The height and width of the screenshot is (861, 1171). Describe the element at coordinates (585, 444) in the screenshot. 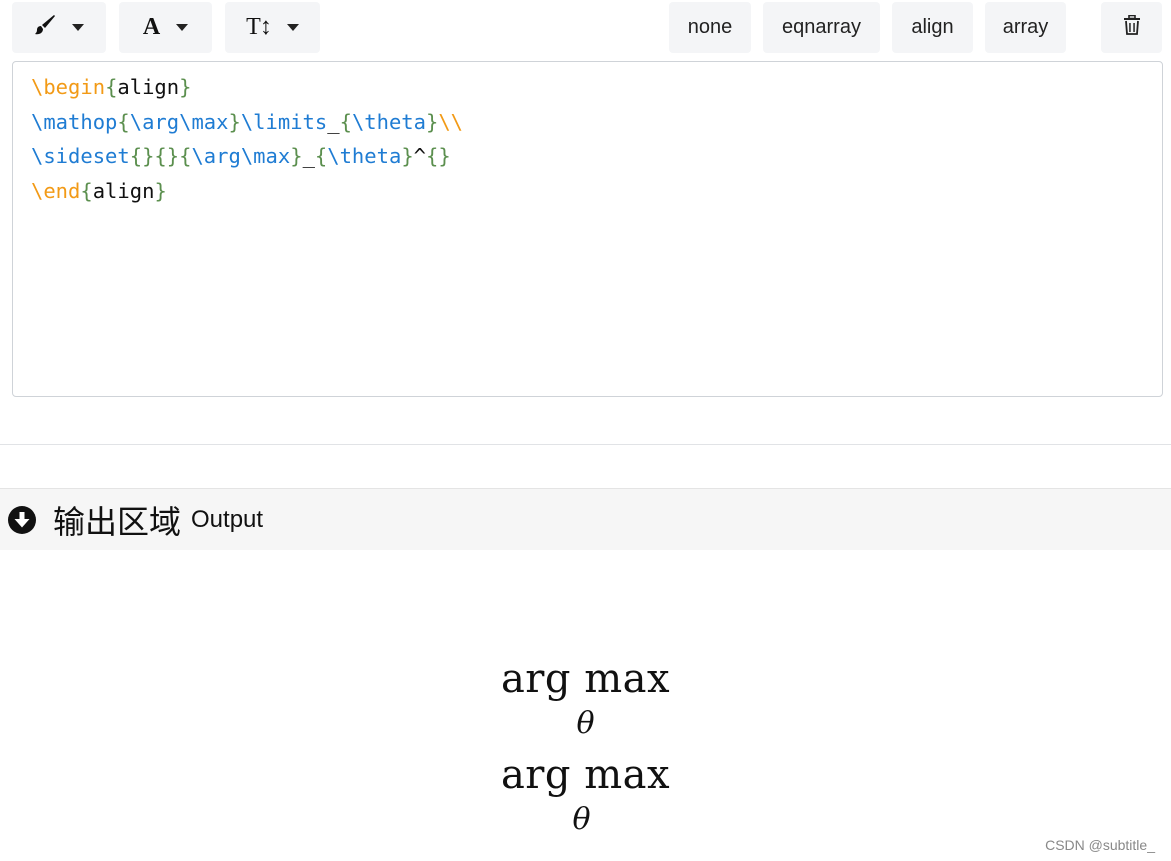

I see `divider` at that location.